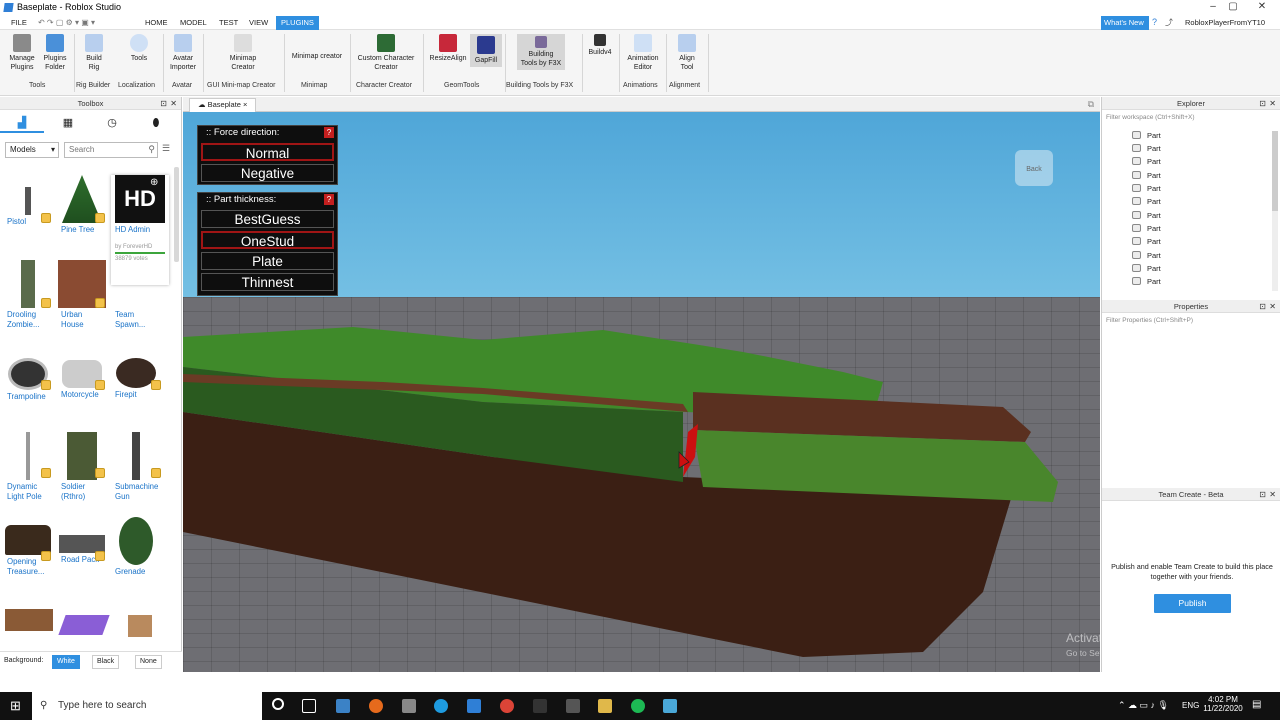  What do you see at coordinates (82, 300) in the screenshot?
I see `toolbox-item: Urban House` at bounding box center [82, 300].